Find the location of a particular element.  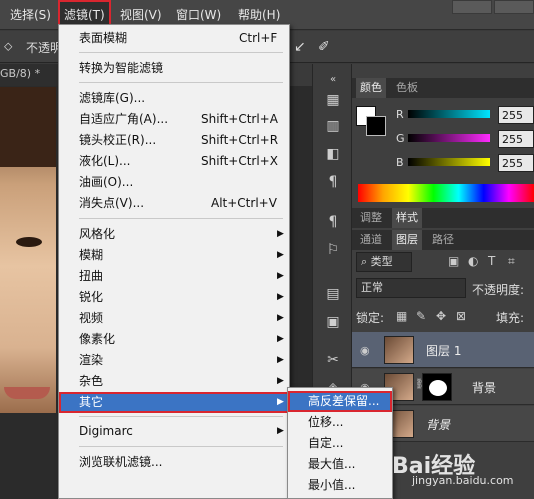

photo-mouth is located at coordinates (27, 393).